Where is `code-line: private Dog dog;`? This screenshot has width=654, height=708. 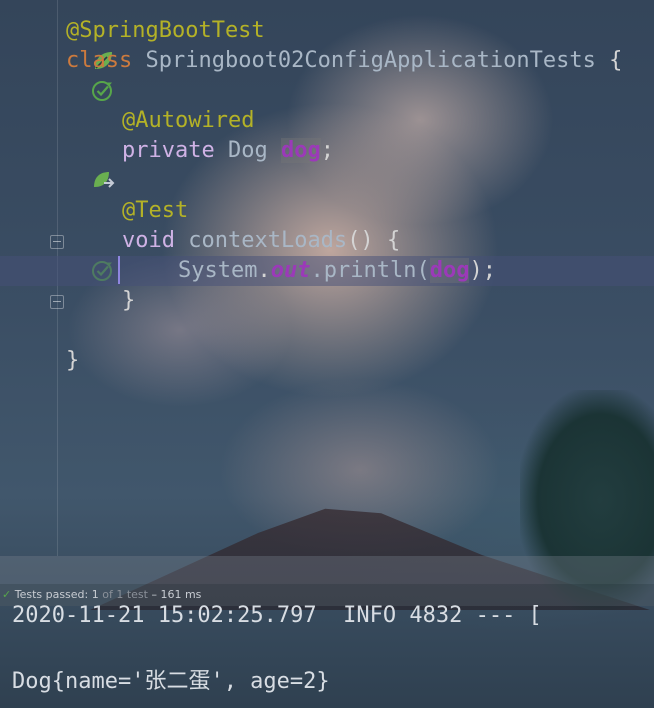 code-line: private Dog dog; is located at coordinates (327, 162).